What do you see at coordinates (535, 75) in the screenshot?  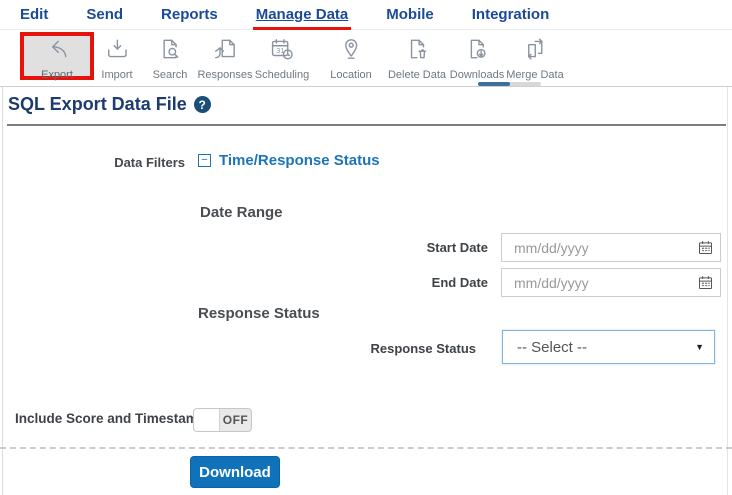 I see `toolbar-item-label: Merge Data` at bounding box center [535, 75].